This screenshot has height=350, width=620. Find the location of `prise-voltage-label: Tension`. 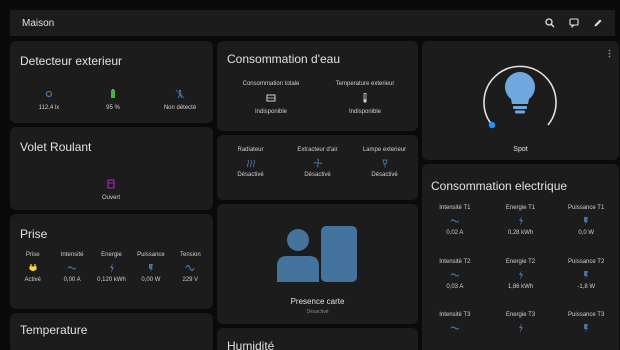

prise-voltage-label: Tension is located at coordinates (190, 255).